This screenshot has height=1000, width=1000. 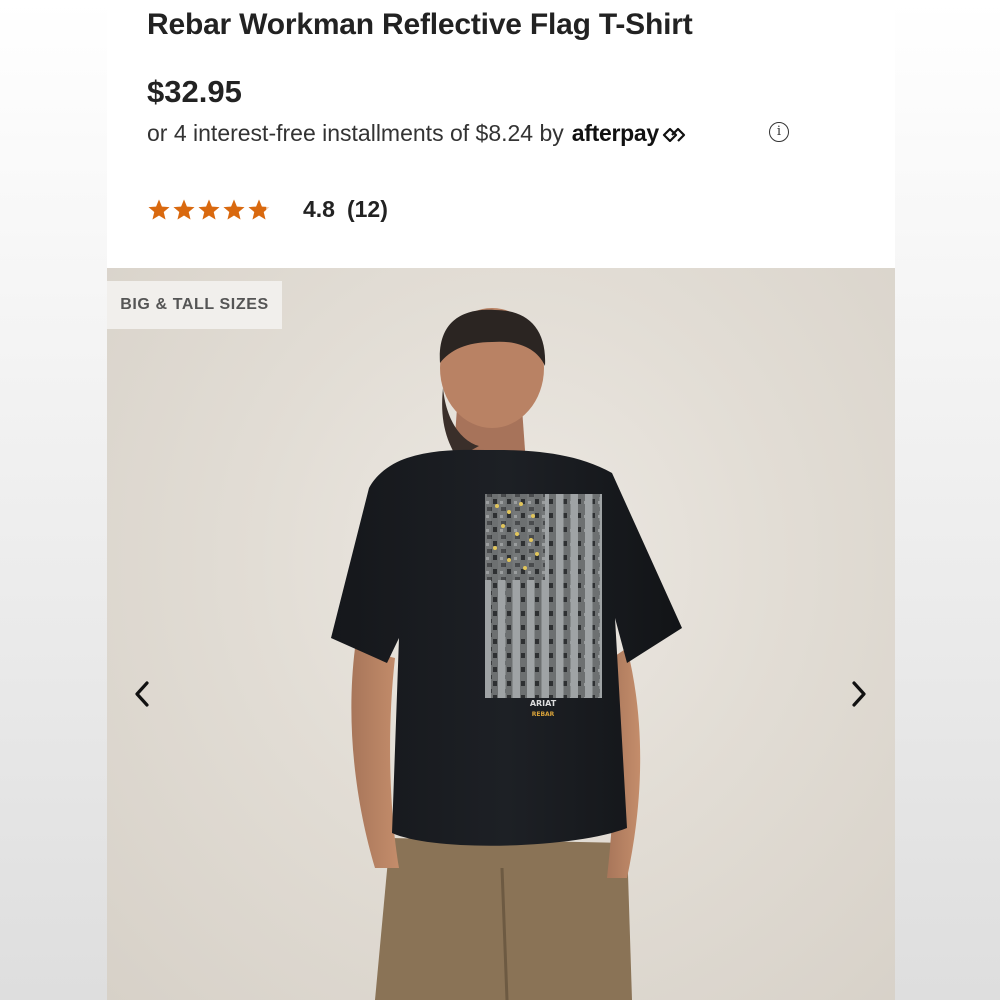 I want to click on rating: 4.8 (12), so click(x=267, y=209).